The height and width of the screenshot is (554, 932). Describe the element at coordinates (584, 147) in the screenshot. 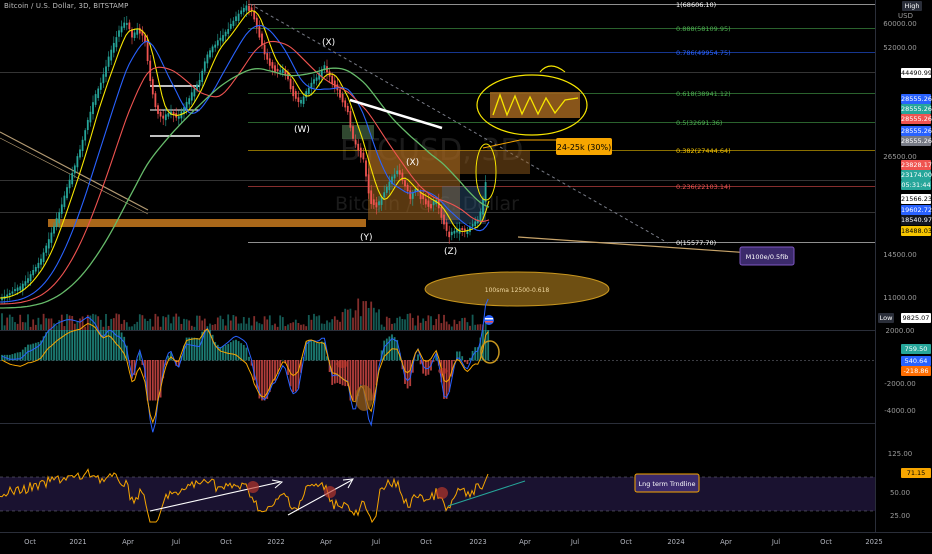

I see `target-label: 24-25k (30%)` at that location.